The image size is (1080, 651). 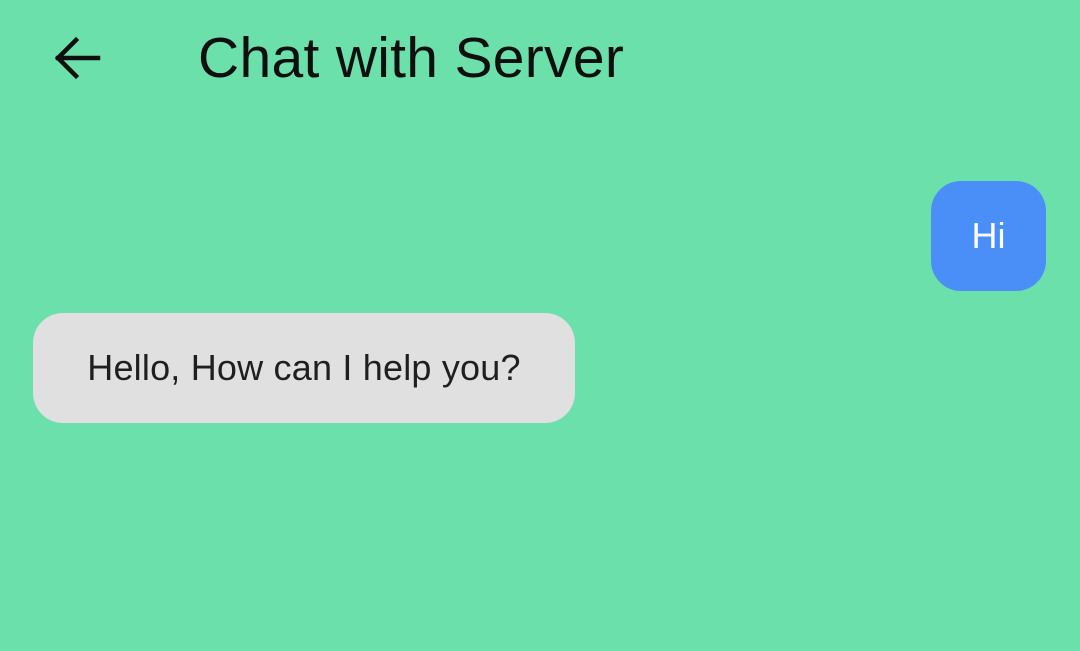 I want to click on message-text: Hi, so click(x=988, y=235).